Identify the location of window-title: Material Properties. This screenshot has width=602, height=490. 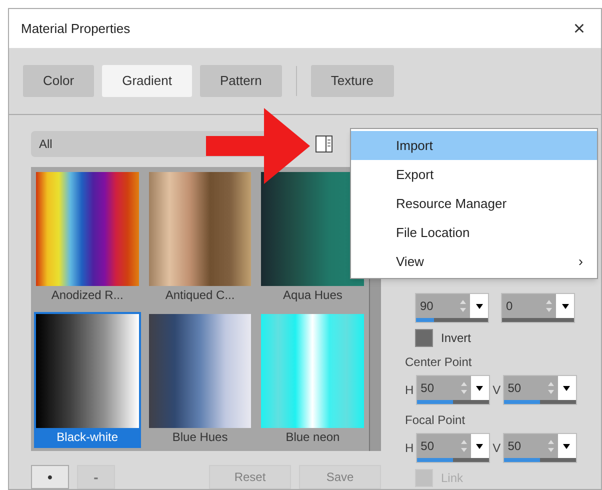
(75, 29).